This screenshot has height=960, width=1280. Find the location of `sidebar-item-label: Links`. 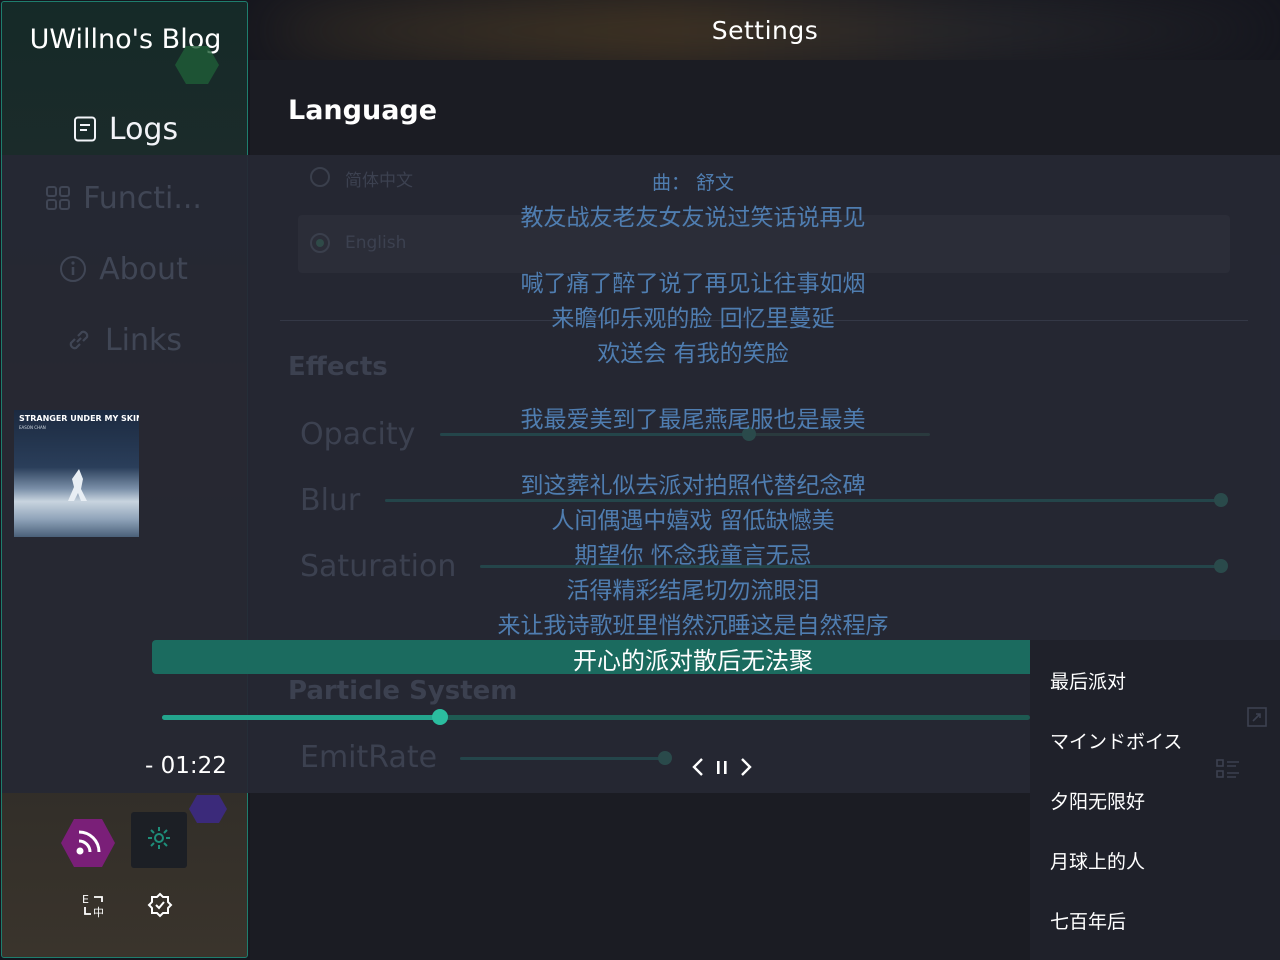

sidebar-item-label: Links is located at coordinates (143, 340).